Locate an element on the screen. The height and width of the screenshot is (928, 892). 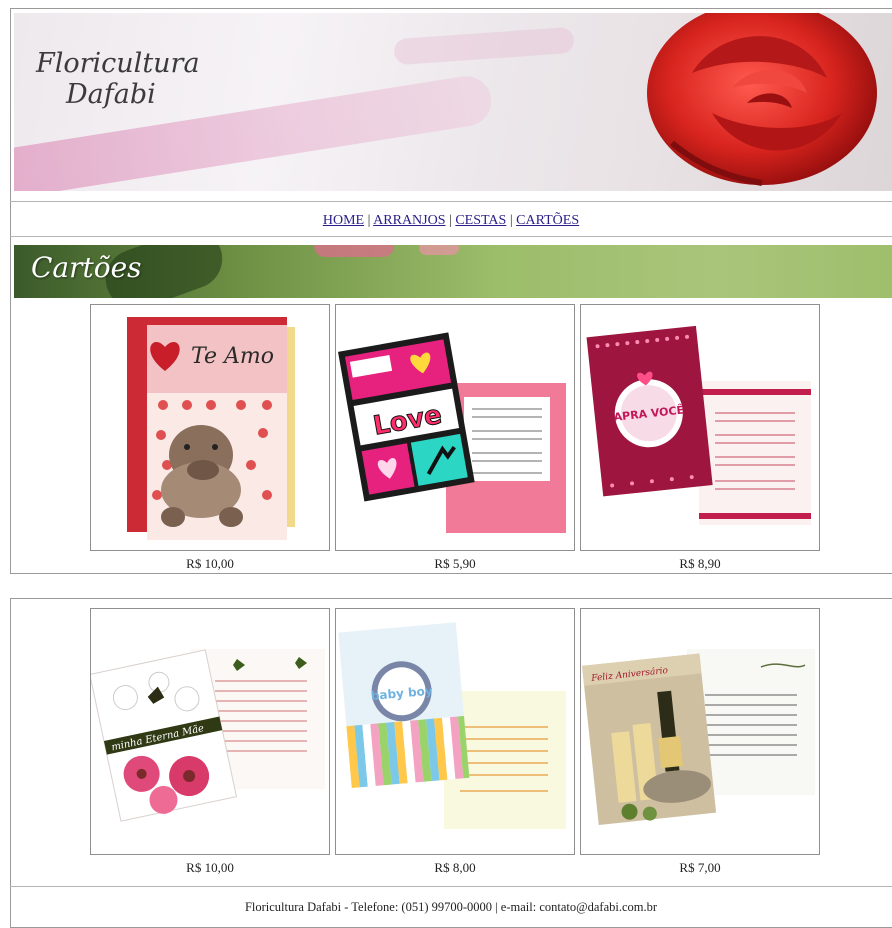
product-card: APRA VOCÊ is located at coordinates (700, 427).